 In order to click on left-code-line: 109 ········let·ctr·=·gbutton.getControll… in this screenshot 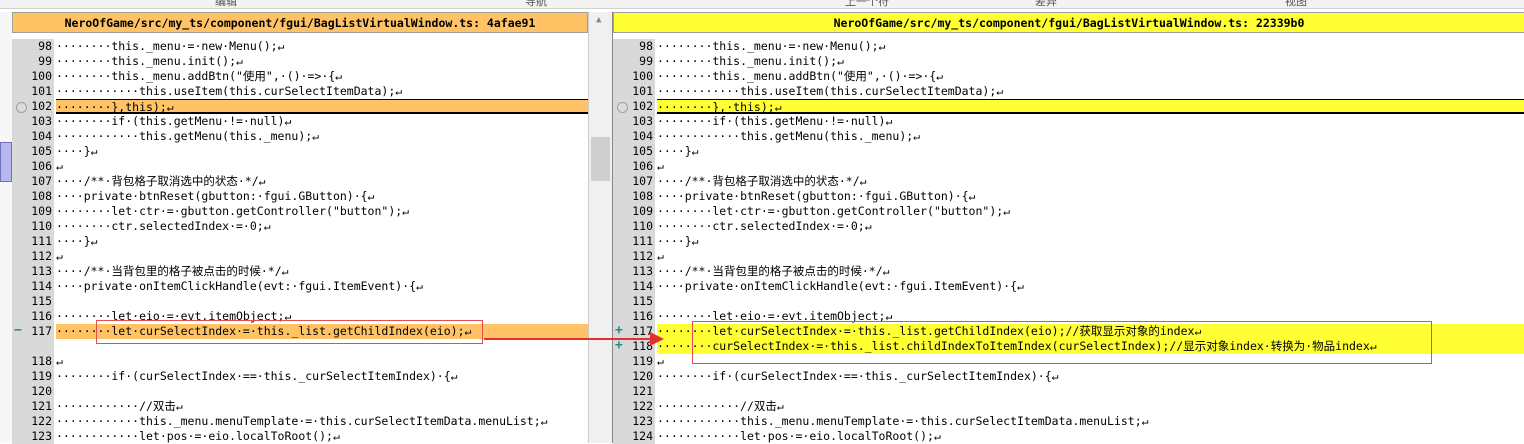, I will do `click(300, 211)`.